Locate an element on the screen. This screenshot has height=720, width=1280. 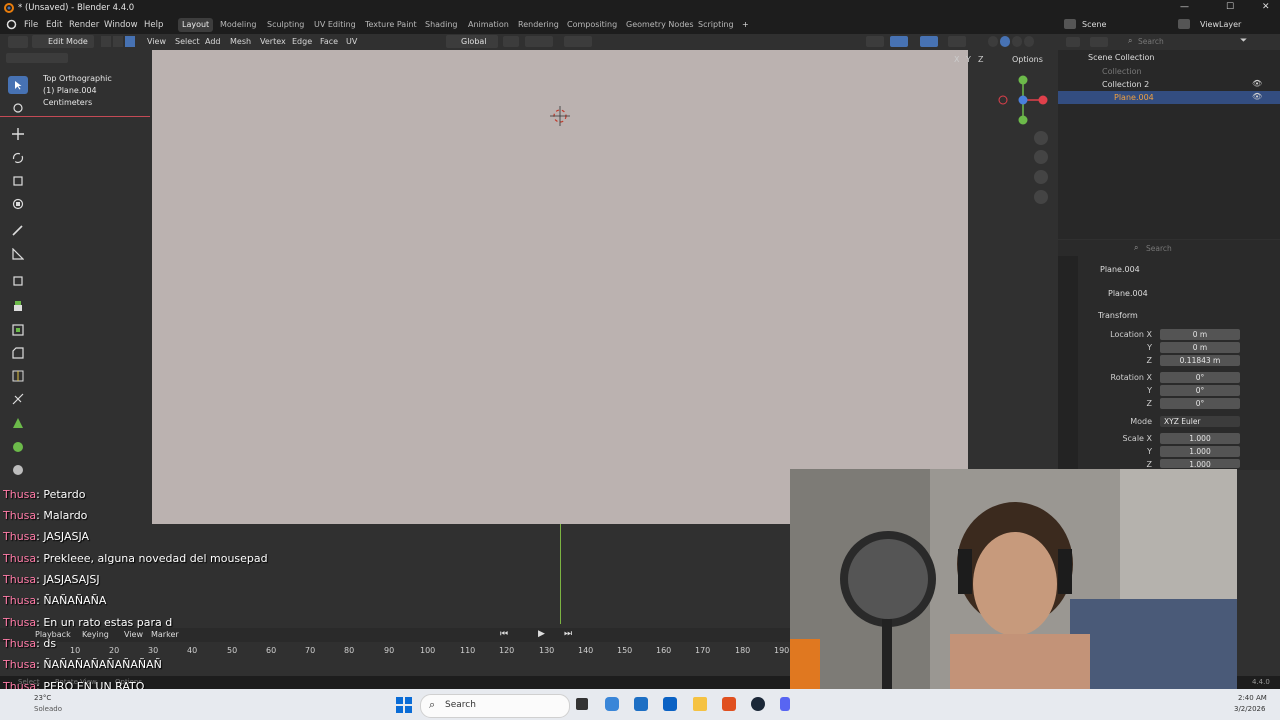
filter-icon: ⏷ is located at coordinates (1243, 41).